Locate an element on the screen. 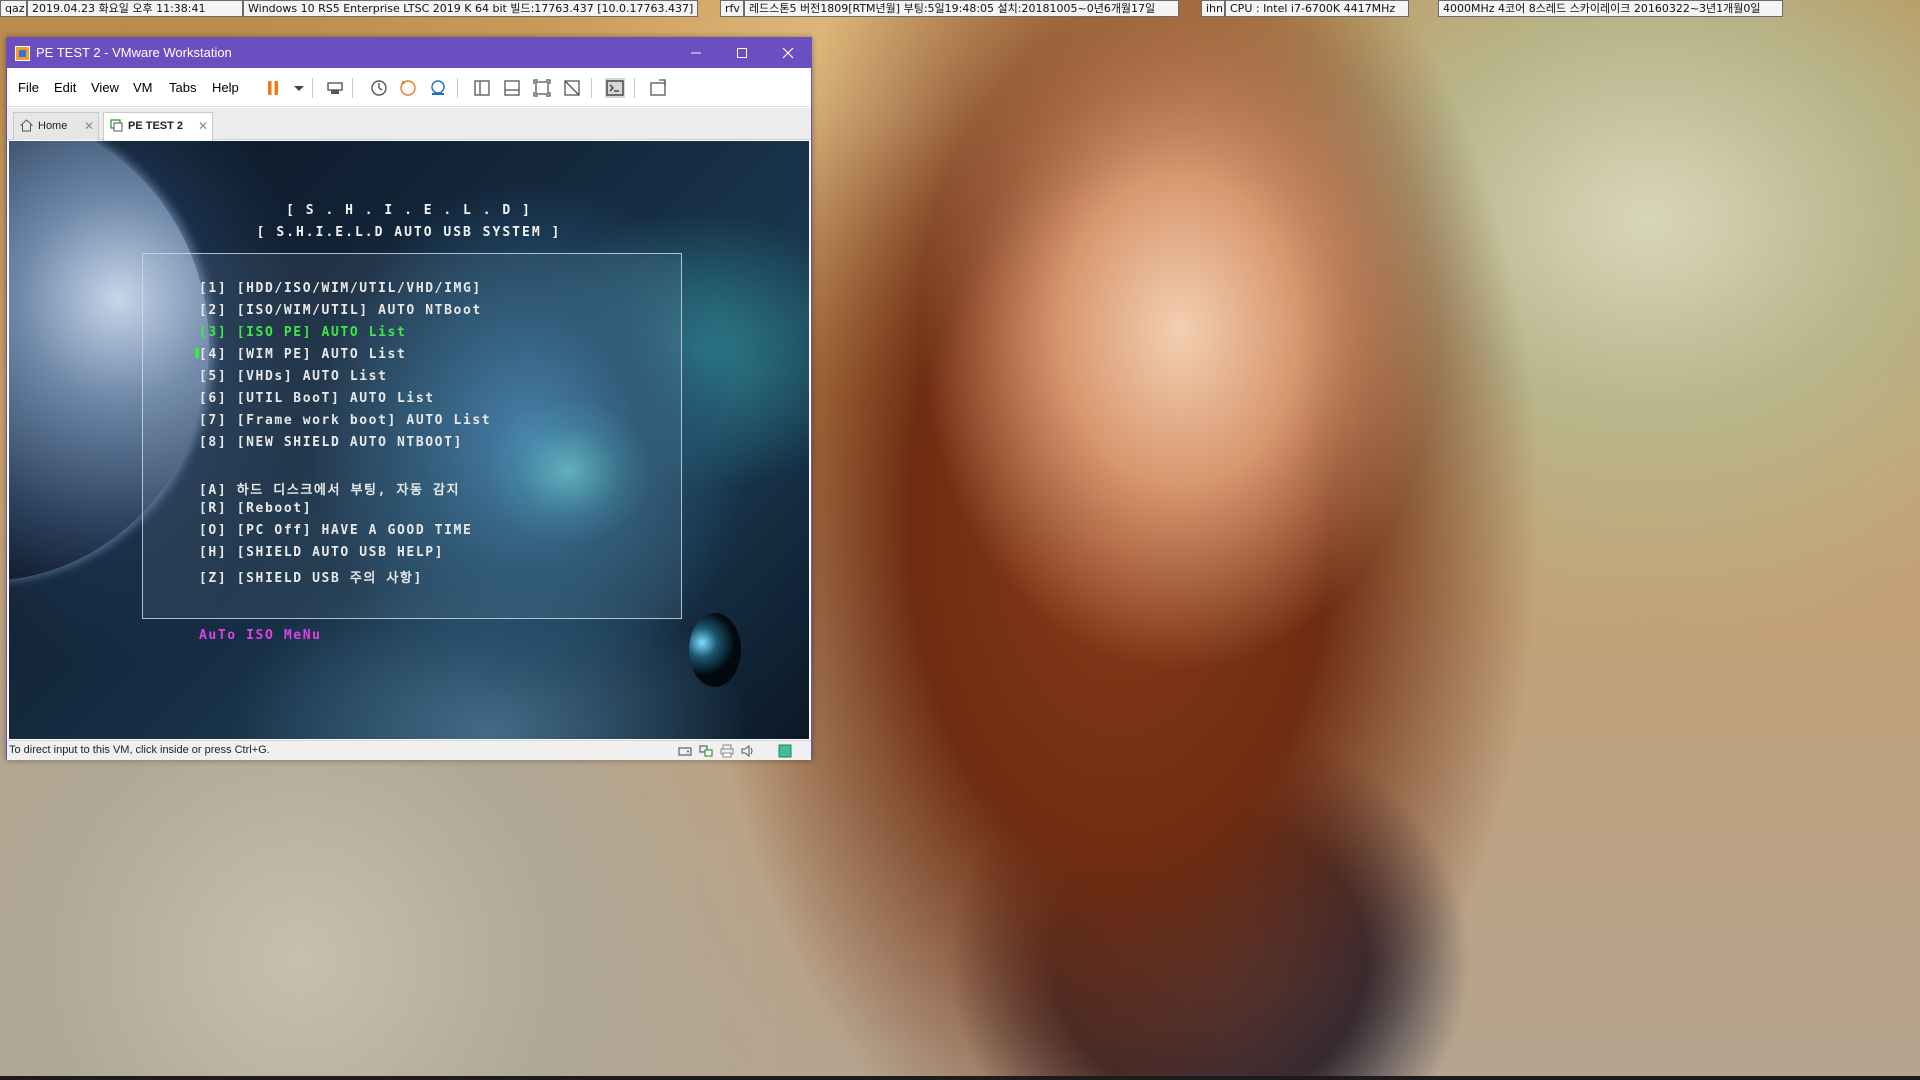 This screenshot has height=1080, width=1920. boot-option-h: [H] [SHIELD AUTO USB HELP] is located at coordinates (321, 552).